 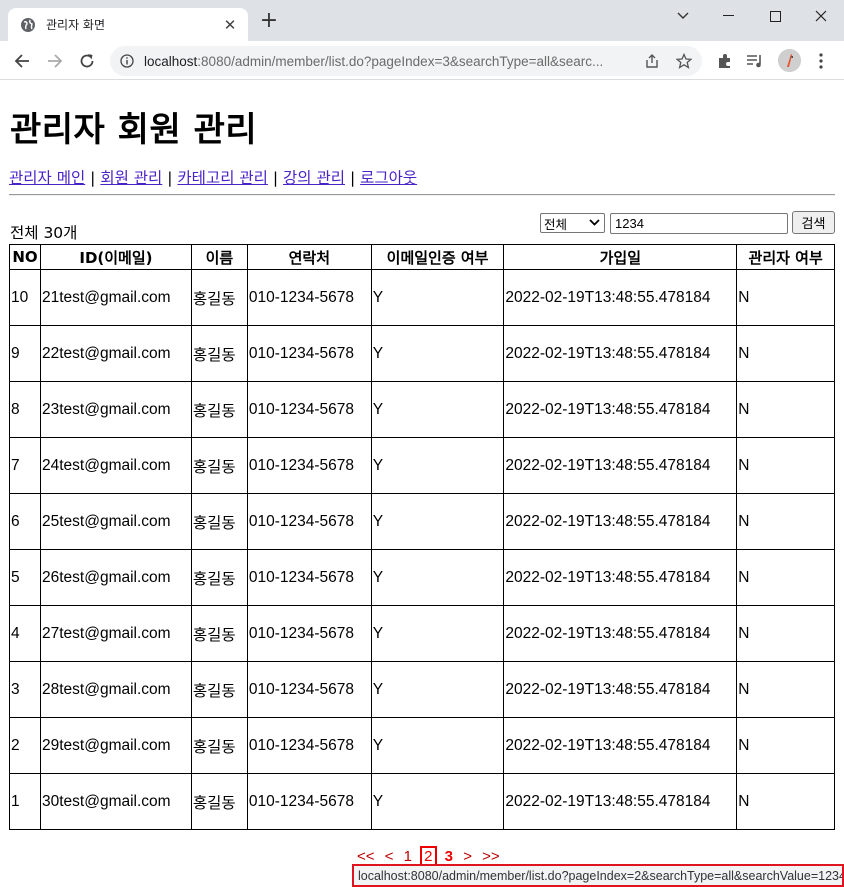 I want to click on close-window-icon, so click(x=821, y=16).